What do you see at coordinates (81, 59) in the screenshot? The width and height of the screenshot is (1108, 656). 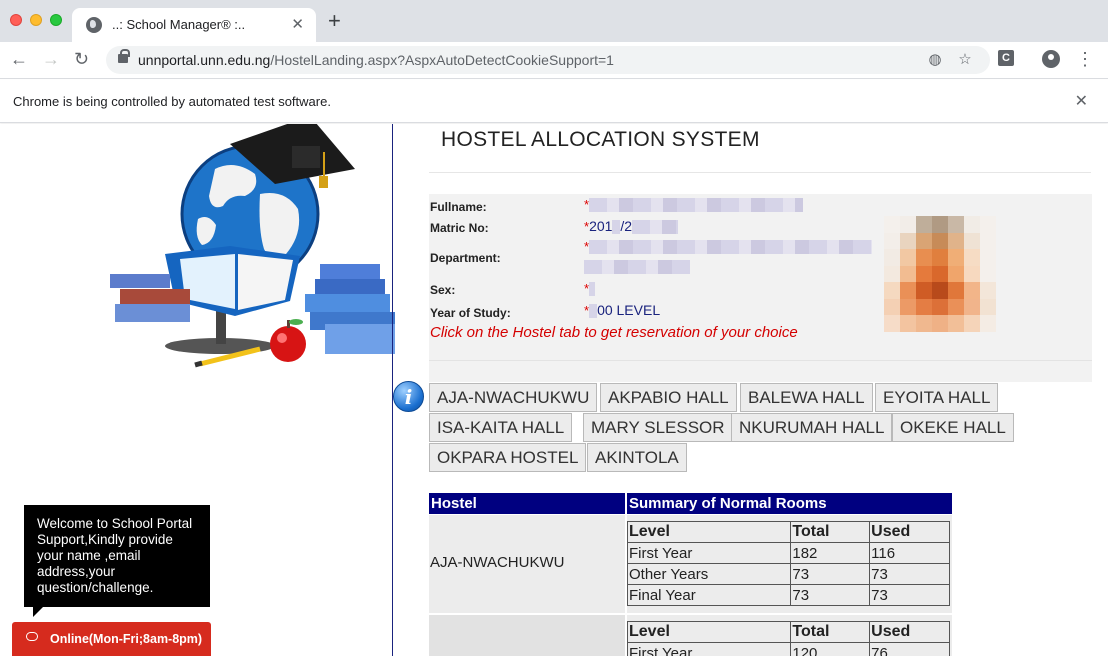 I see `reload-icon: ↻` at bounding box center [81, 59].